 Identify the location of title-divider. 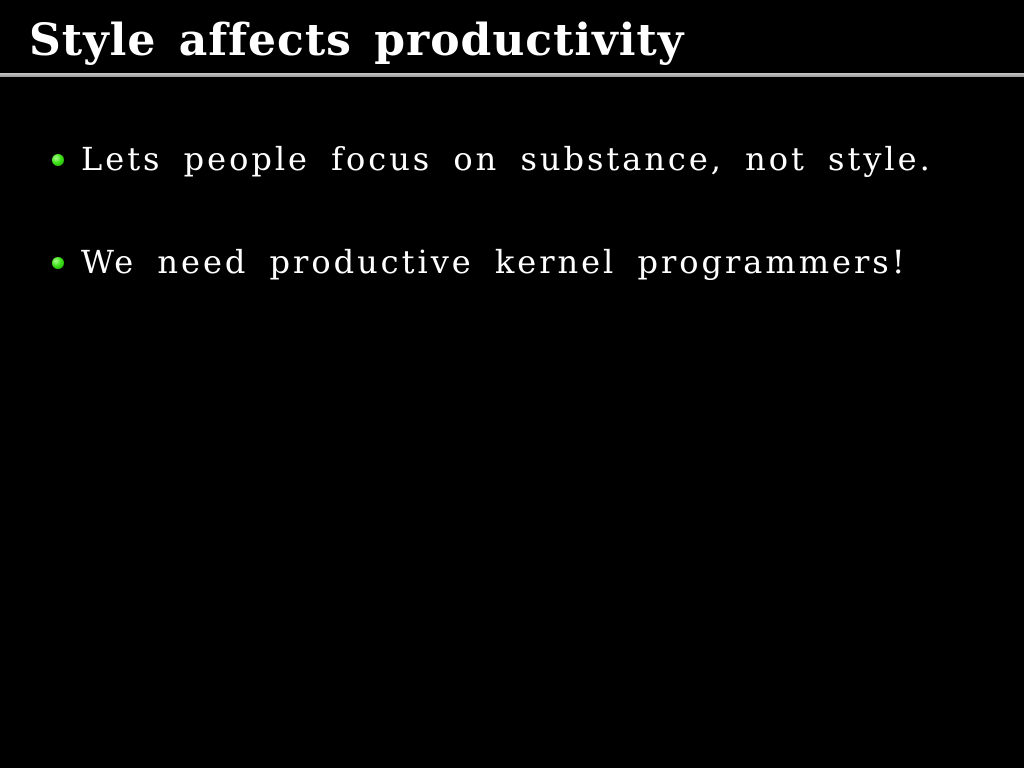
(512, 75).